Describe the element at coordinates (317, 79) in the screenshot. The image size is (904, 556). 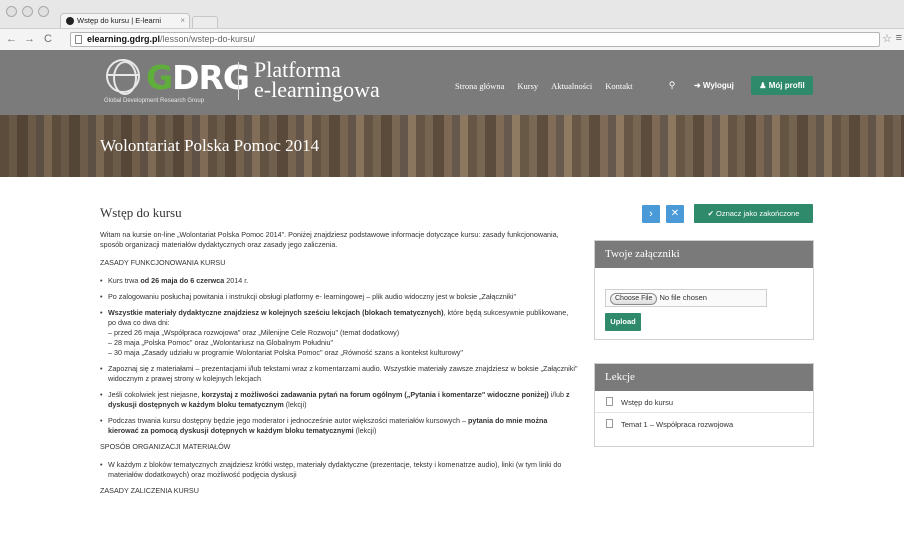
I see `platform-title: Platforma e-learningowa` at that location.